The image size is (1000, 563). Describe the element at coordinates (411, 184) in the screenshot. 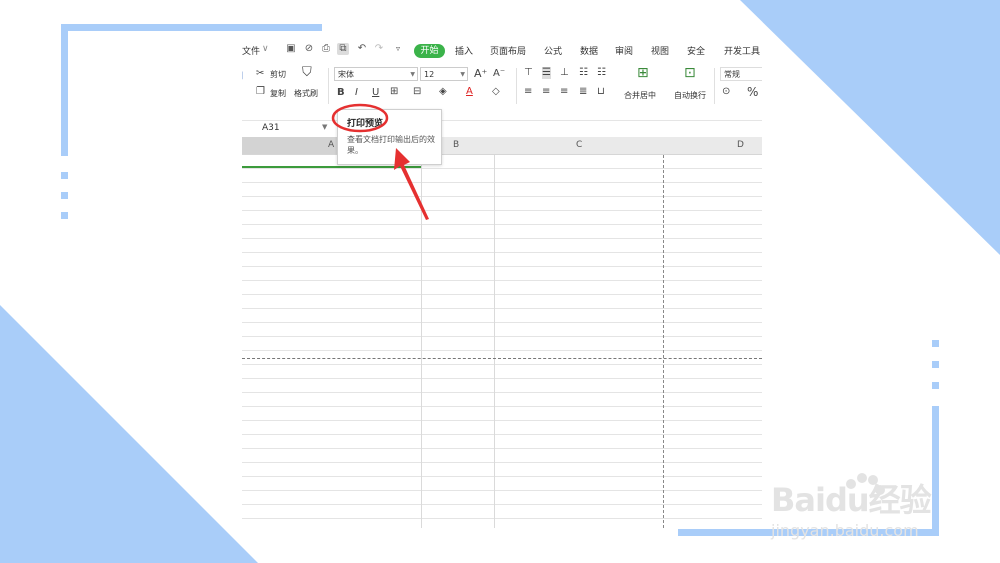

I see `annotation-arrow` at that location.